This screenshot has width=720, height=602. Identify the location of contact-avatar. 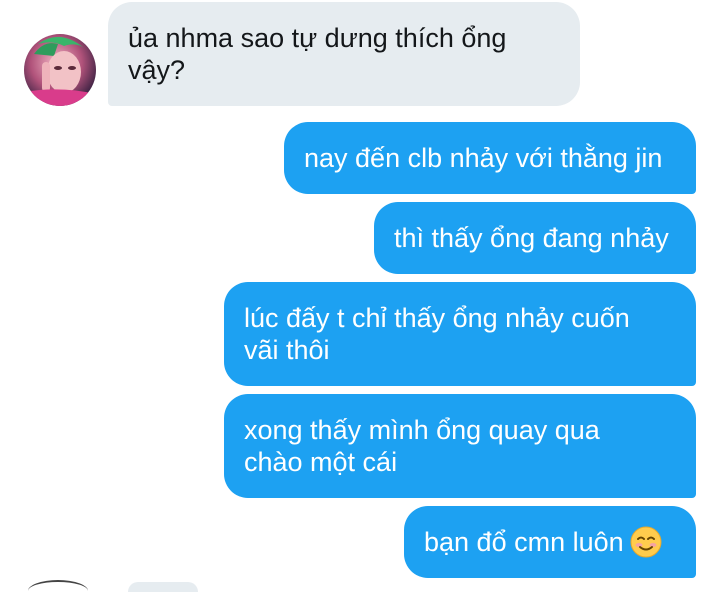
(60, 70).